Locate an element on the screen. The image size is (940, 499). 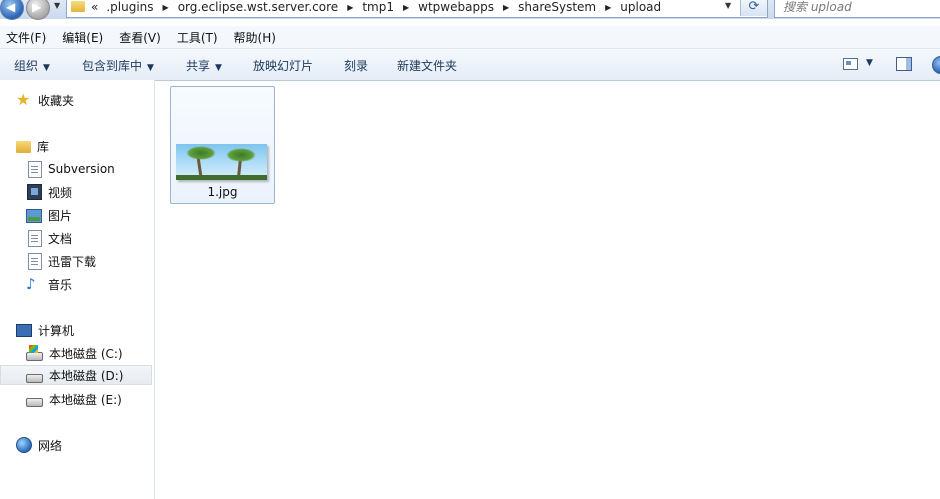
nav-library-music-label: 音乐 is located at coordinates (60, 284).